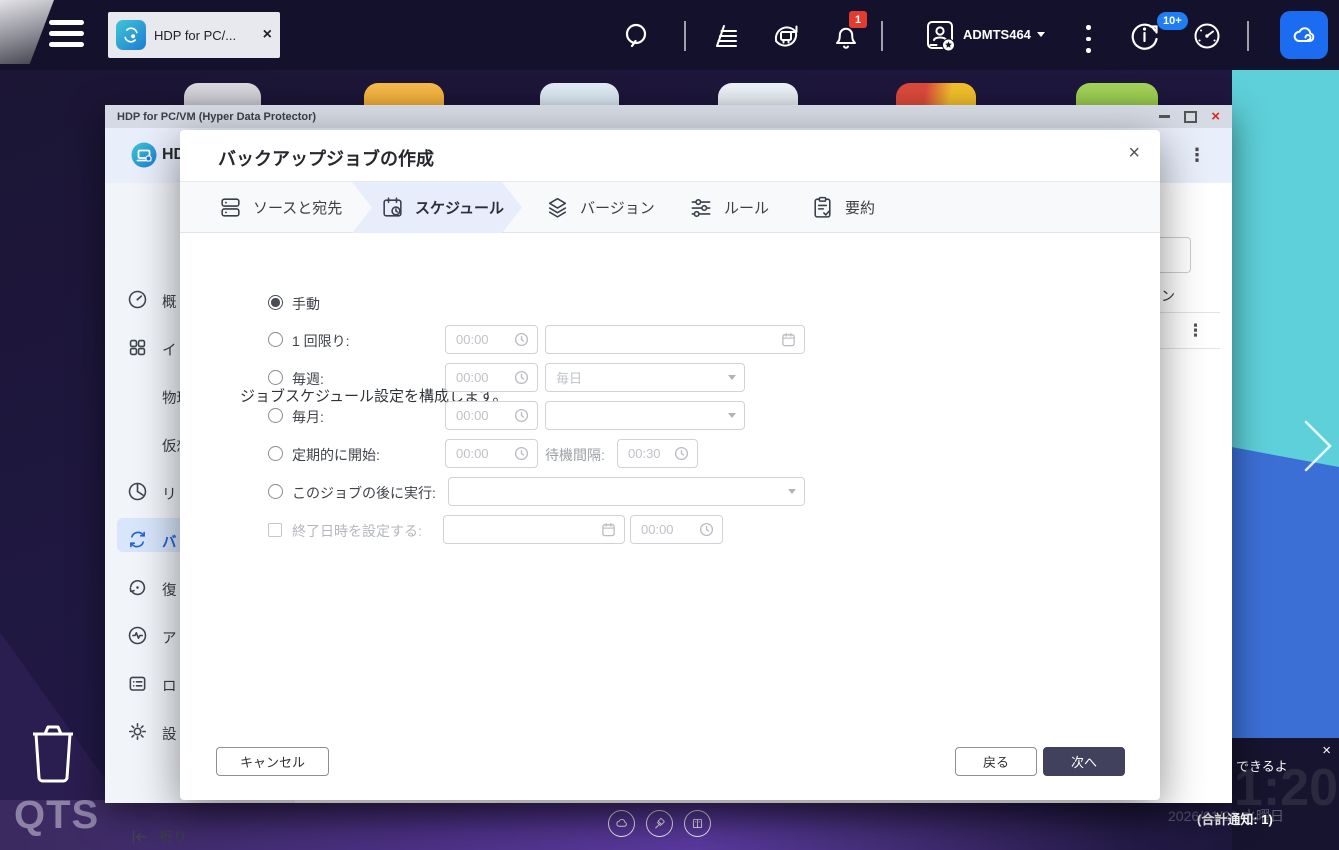  What do you see at coordinates (137, 299) in the screenshot?
I see `gauge-icon` at bounding box center [137, 299].